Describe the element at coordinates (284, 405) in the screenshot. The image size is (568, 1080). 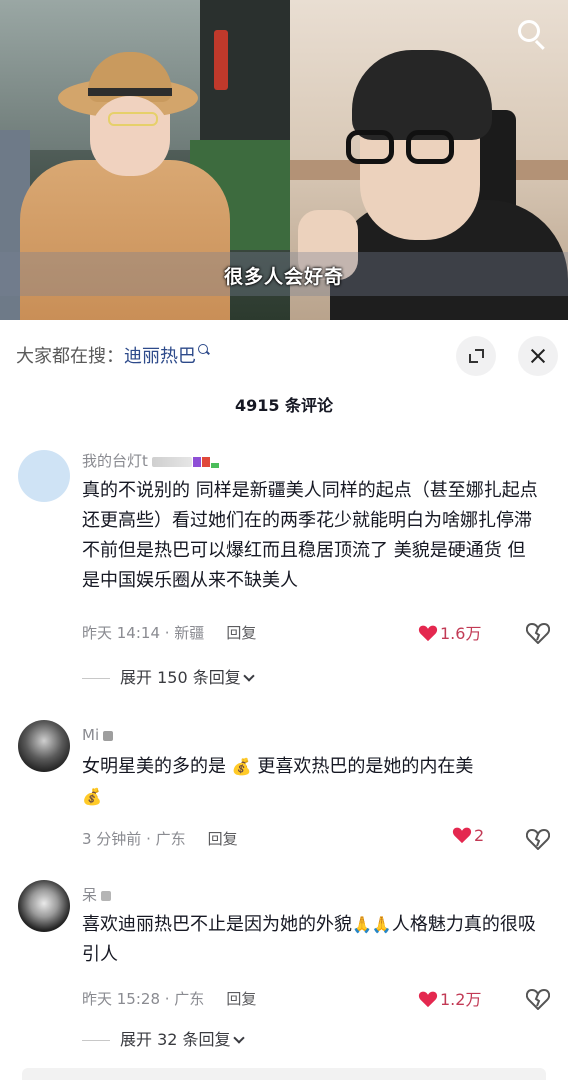
I see `comment-count: 4915 条评论` at that location.